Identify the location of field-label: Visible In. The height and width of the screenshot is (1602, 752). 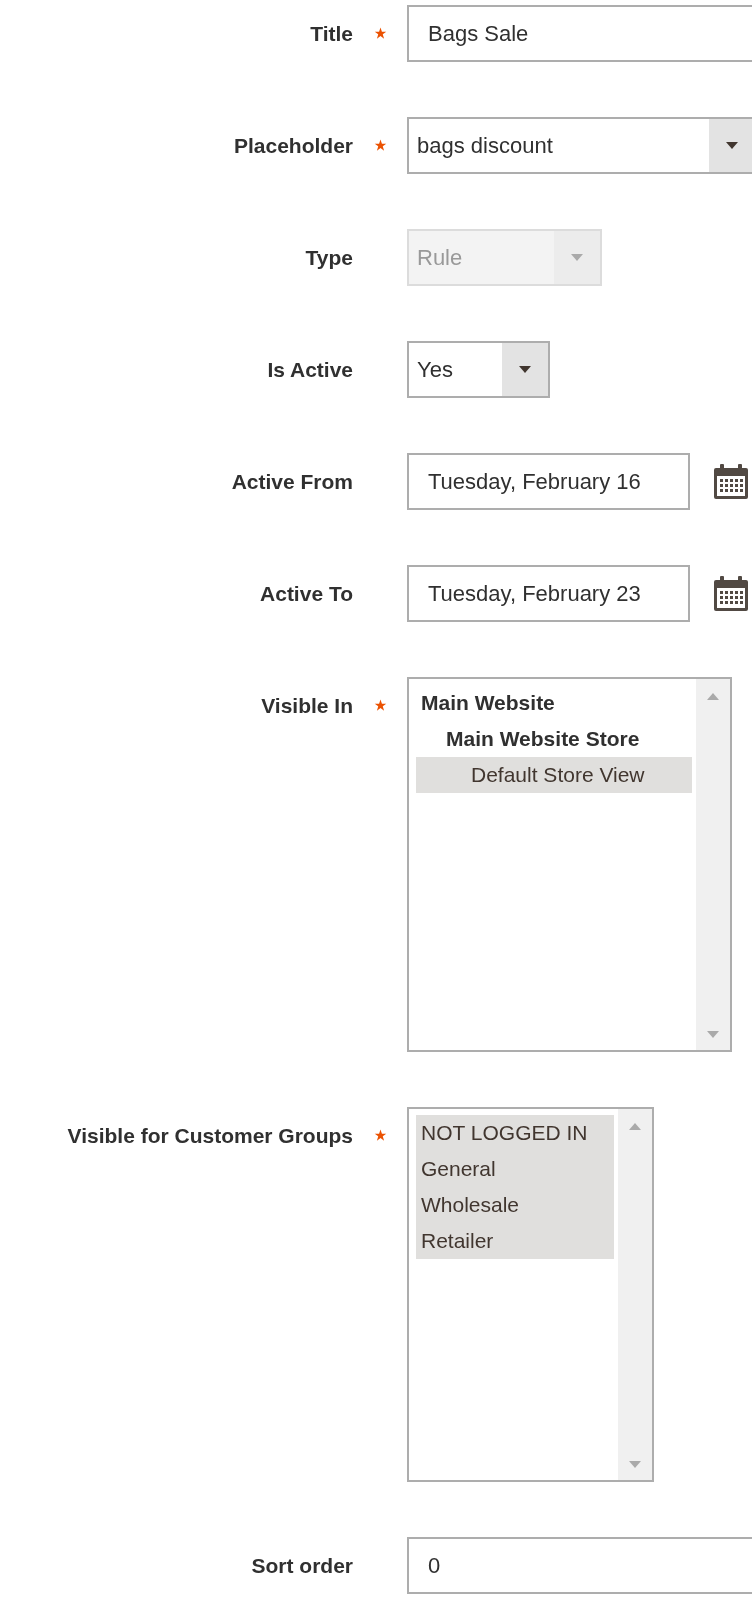
(307, 706).